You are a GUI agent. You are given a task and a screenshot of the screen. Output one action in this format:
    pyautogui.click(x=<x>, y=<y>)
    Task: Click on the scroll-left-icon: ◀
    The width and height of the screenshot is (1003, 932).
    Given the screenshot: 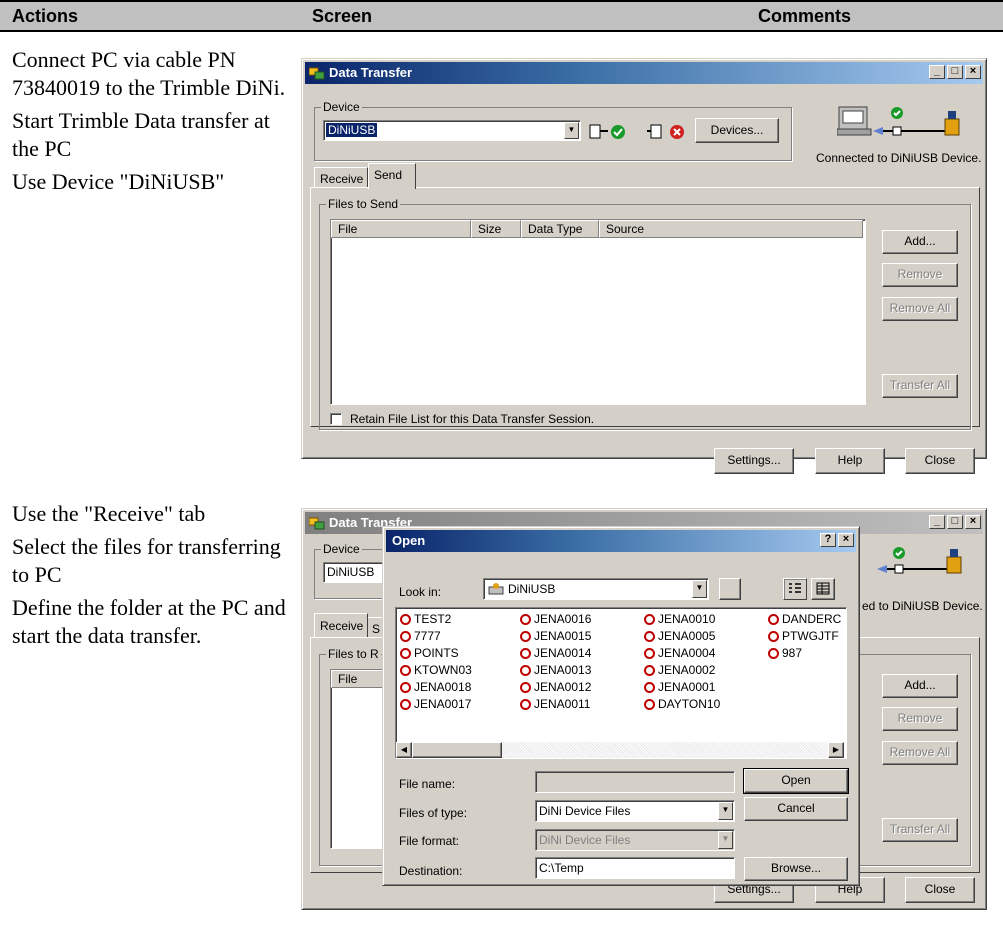 What is the action you would take?
    pyautogui.click(x=404, y=750)
    